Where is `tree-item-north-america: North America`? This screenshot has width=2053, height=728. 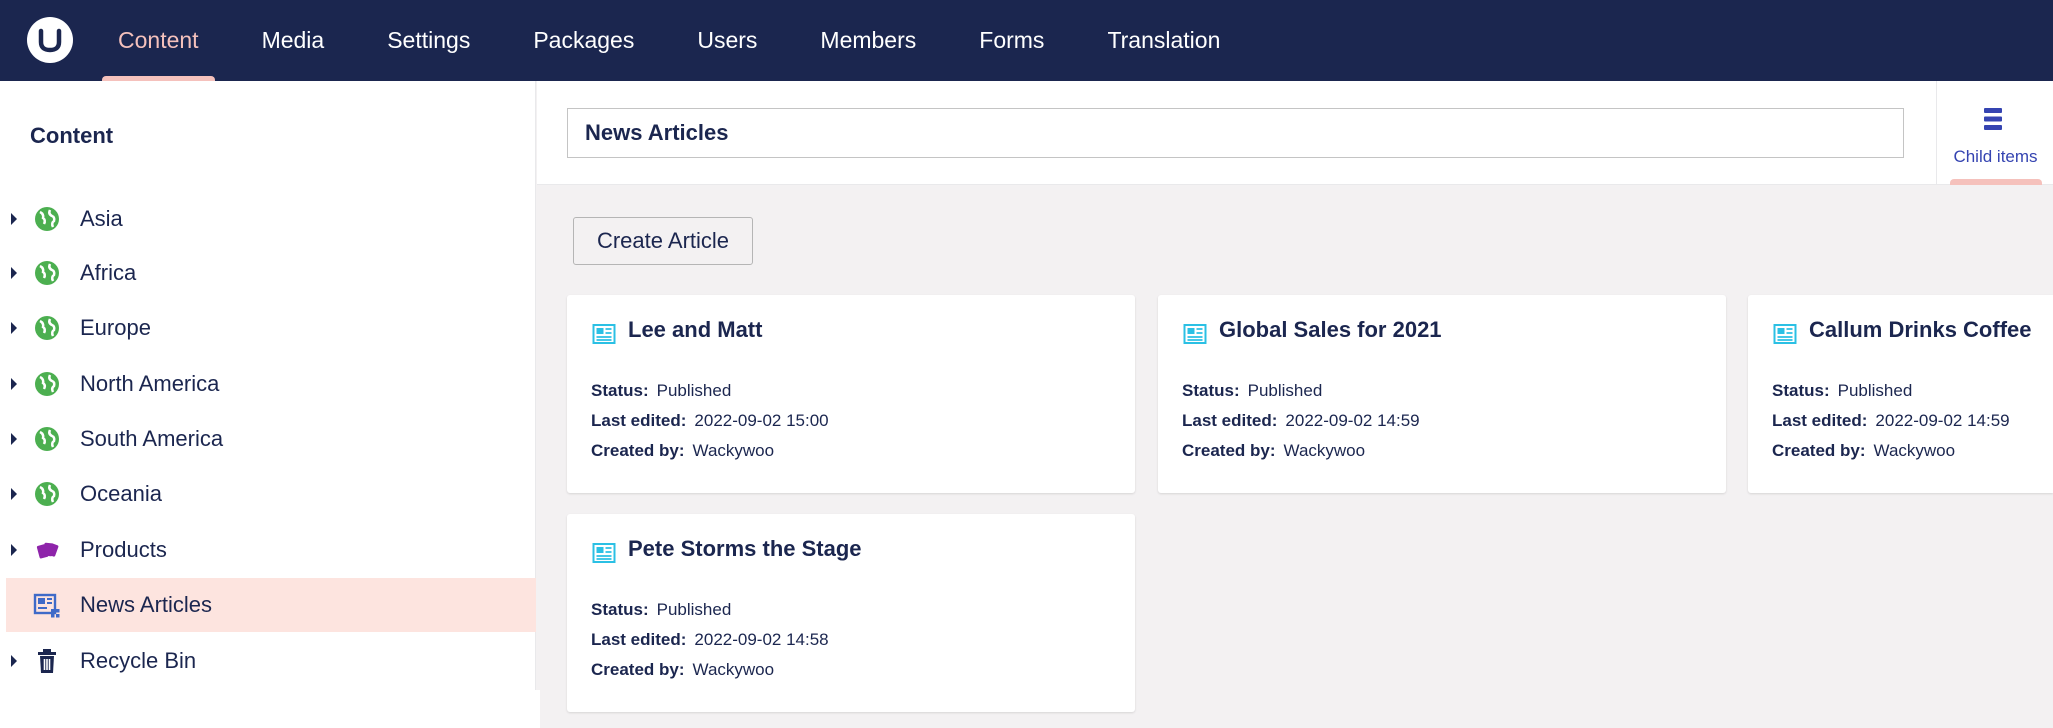 tree-item-north-america: North America is located at coordinates (271, 384).